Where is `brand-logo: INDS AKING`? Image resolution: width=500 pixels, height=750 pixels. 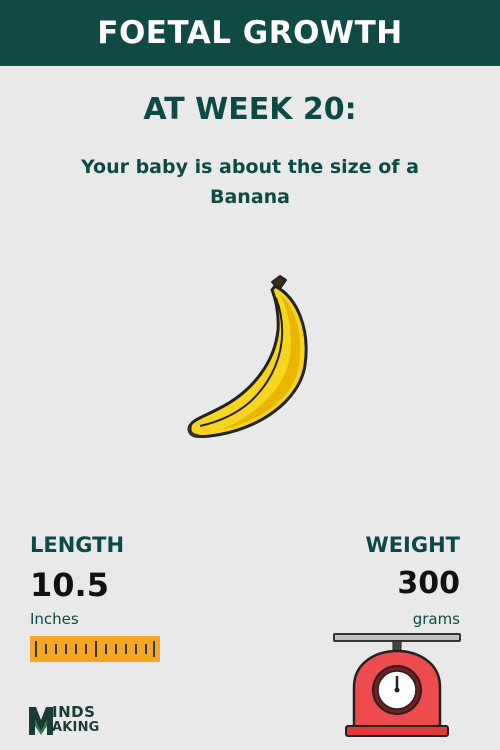 brand-logo: INDS AKING is located at coordinates (66, 721).